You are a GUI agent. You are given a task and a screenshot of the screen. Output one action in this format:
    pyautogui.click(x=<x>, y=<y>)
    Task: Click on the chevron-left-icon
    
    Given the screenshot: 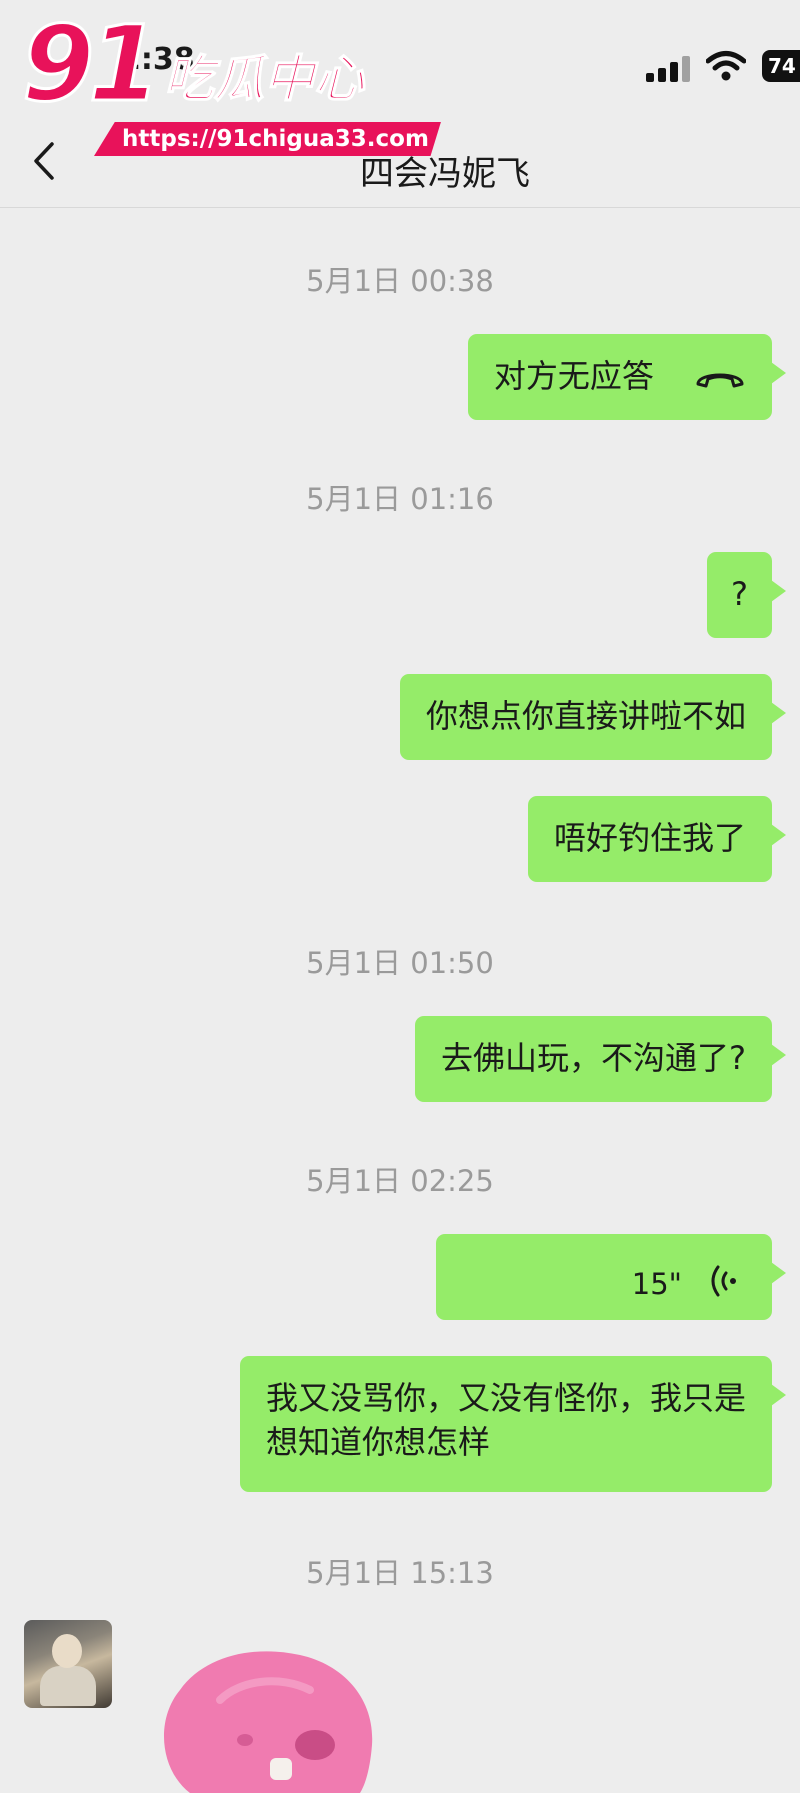 What is the action you would take?
    pyautogui.click(x=44, y=161)
    